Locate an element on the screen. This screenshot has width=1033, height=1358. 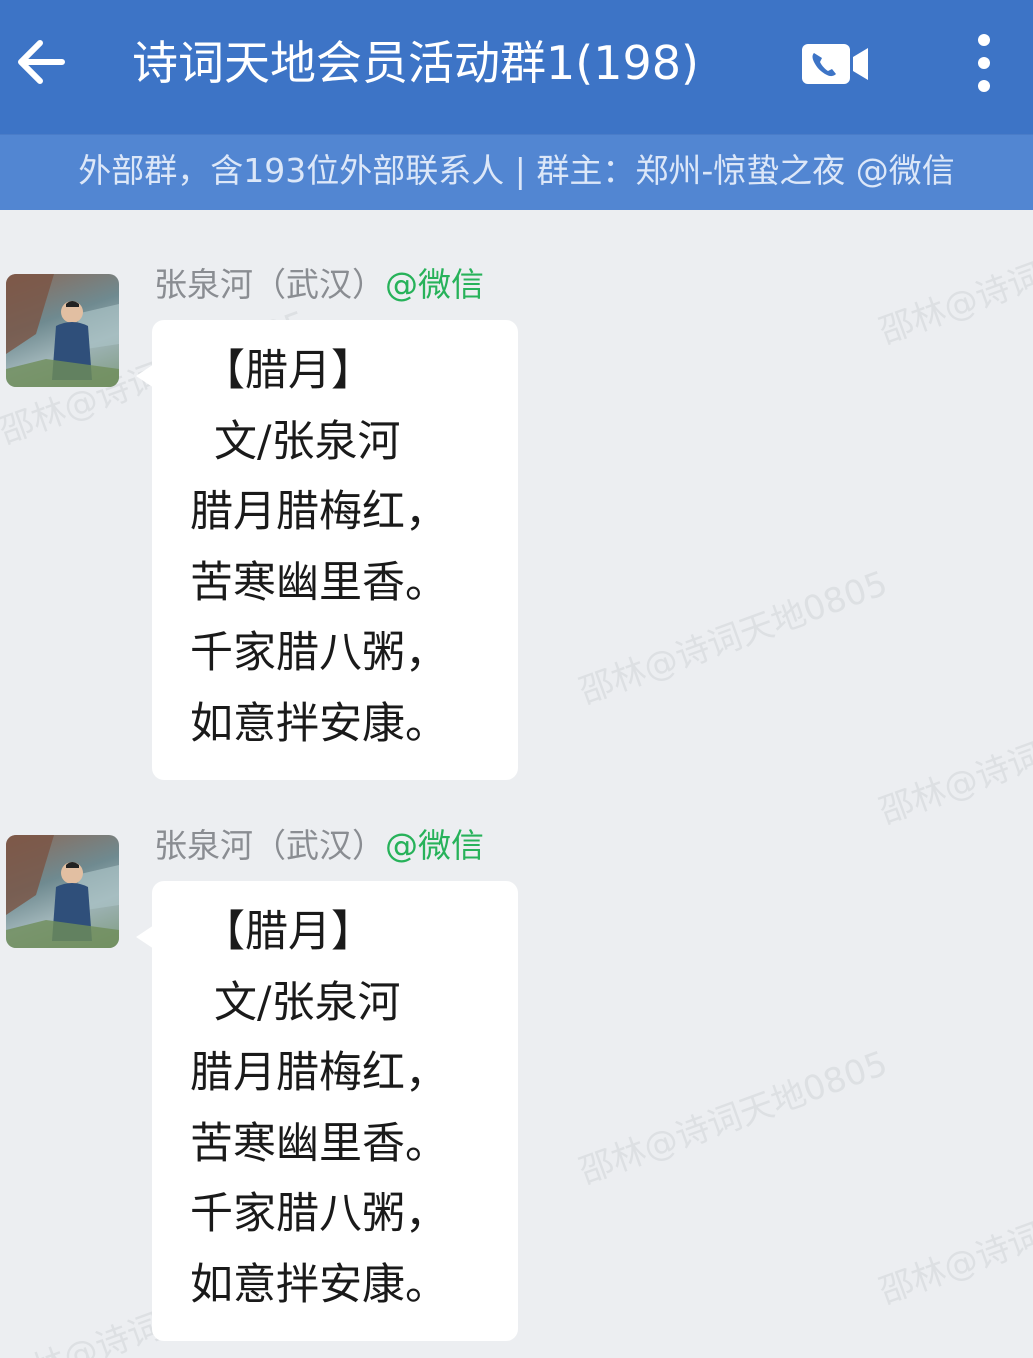
video-call-icon is located at coordinates (835, 64).